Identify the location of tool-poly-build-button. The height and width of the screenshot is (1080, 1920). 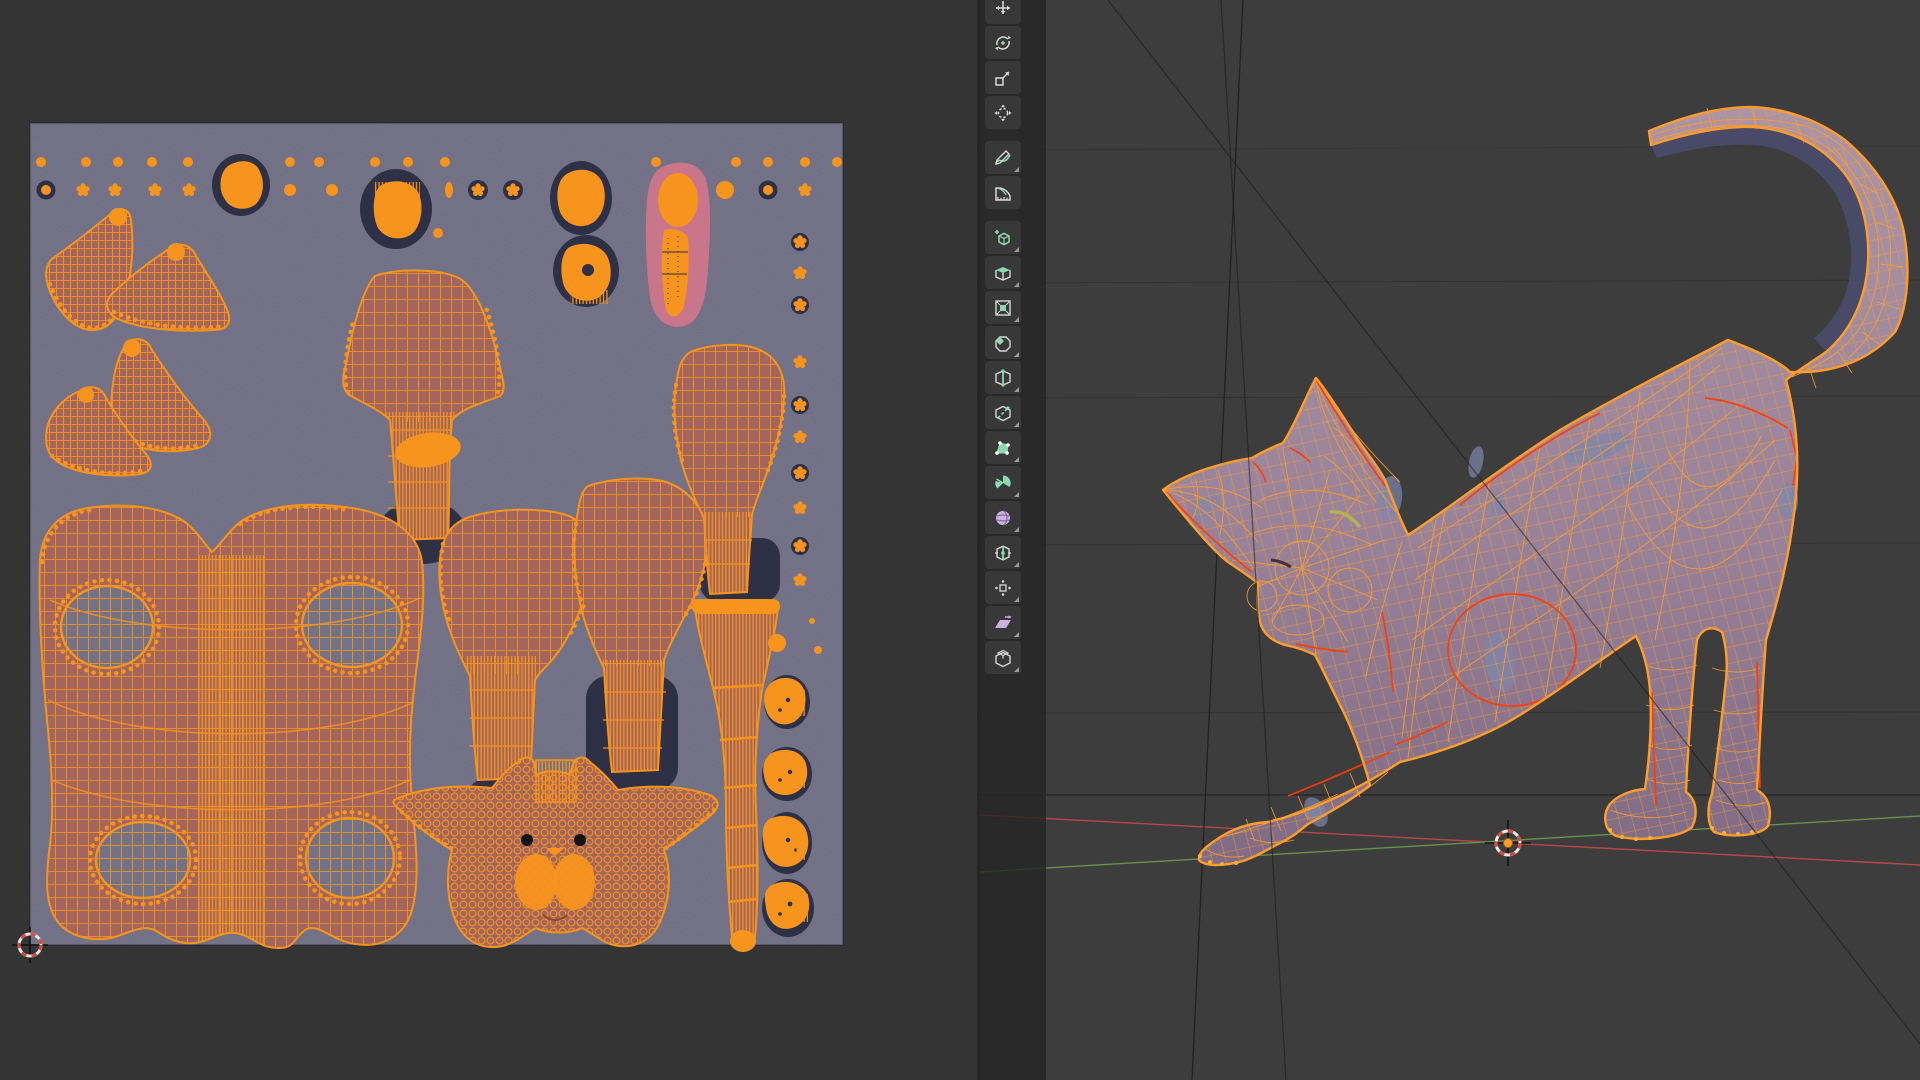
(1003, 447).